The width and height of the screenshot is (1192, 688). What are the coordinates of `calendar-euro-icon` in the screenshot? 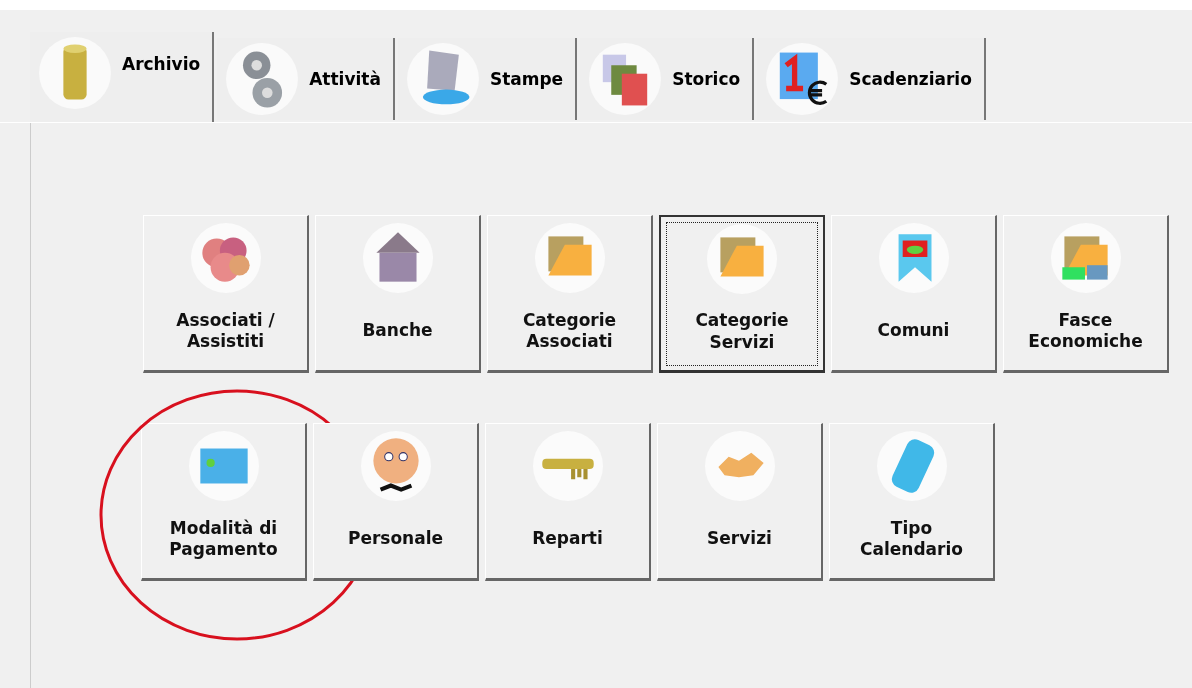 It's located at (802, 79).